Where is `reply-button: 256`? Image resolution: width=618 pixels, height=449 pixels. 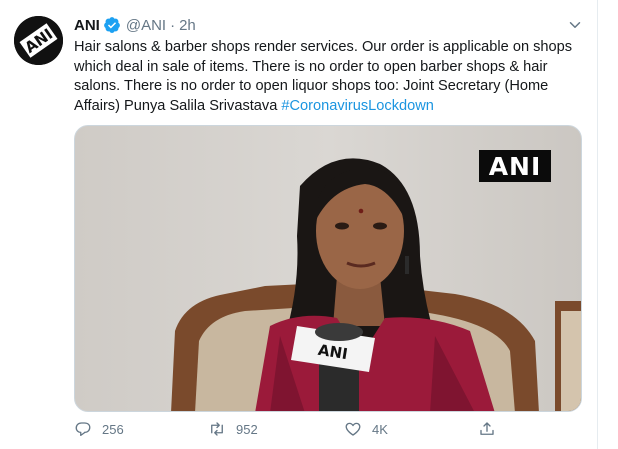
reply-button: 256 is located at coordinates (99, 429).